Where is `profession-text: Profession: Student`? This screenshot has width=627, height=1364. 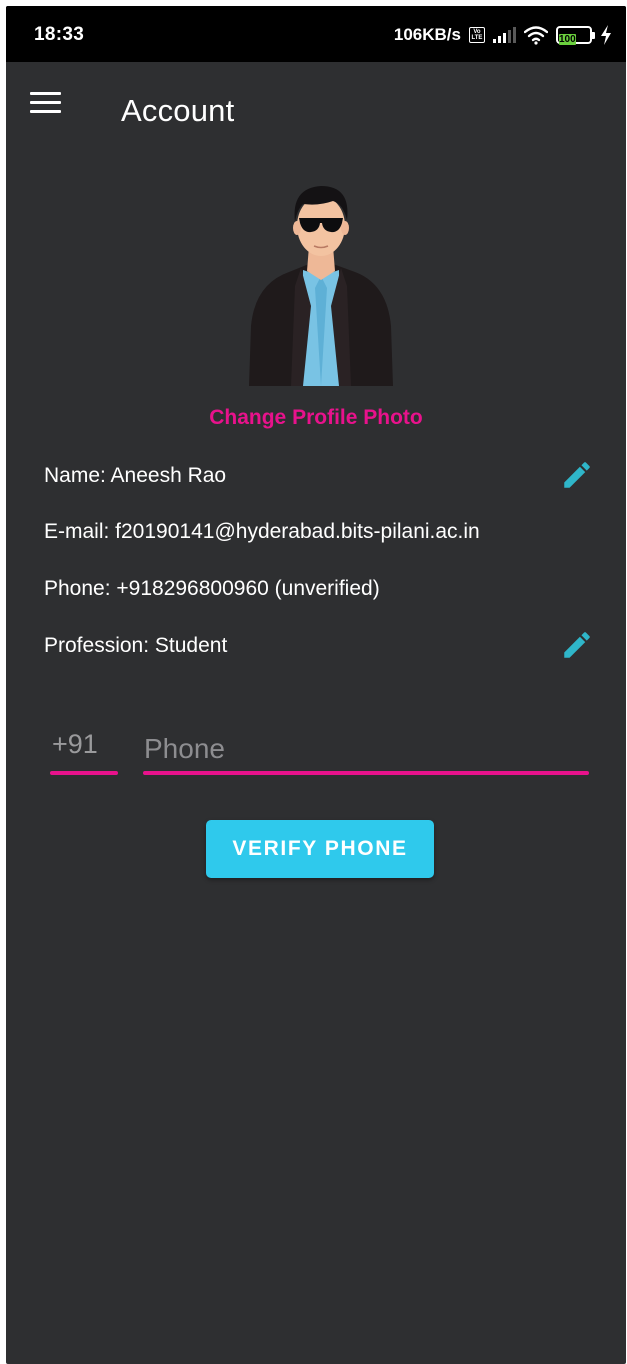 profession-text: Profession: Student is located at coordinates (136, 645).